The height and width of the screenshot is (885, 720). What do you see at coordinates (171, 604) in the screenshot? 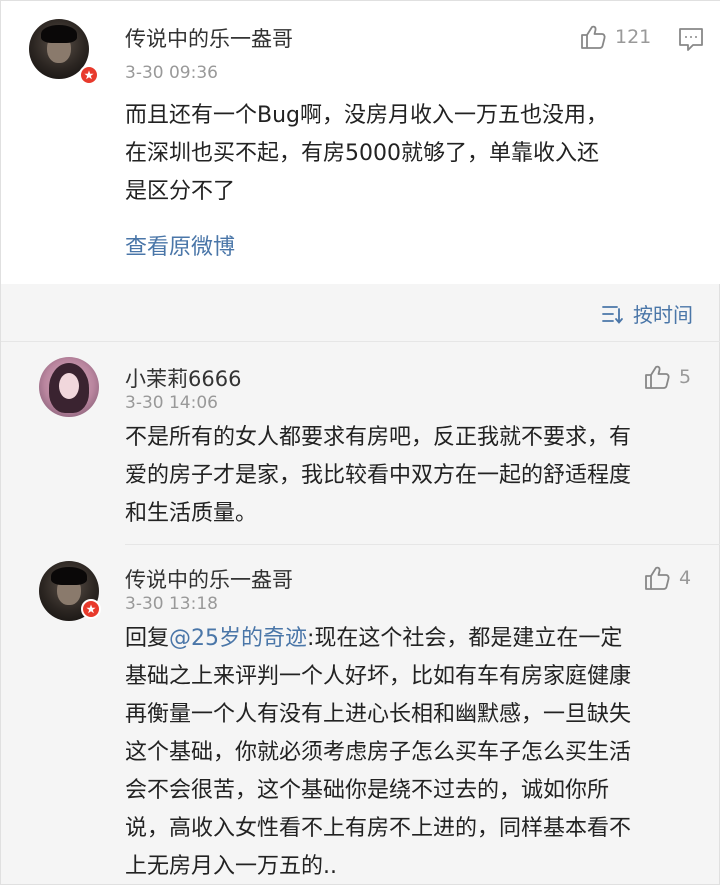
I see `timestamp: 3-30 13:18` at bounding box center [171, 604].